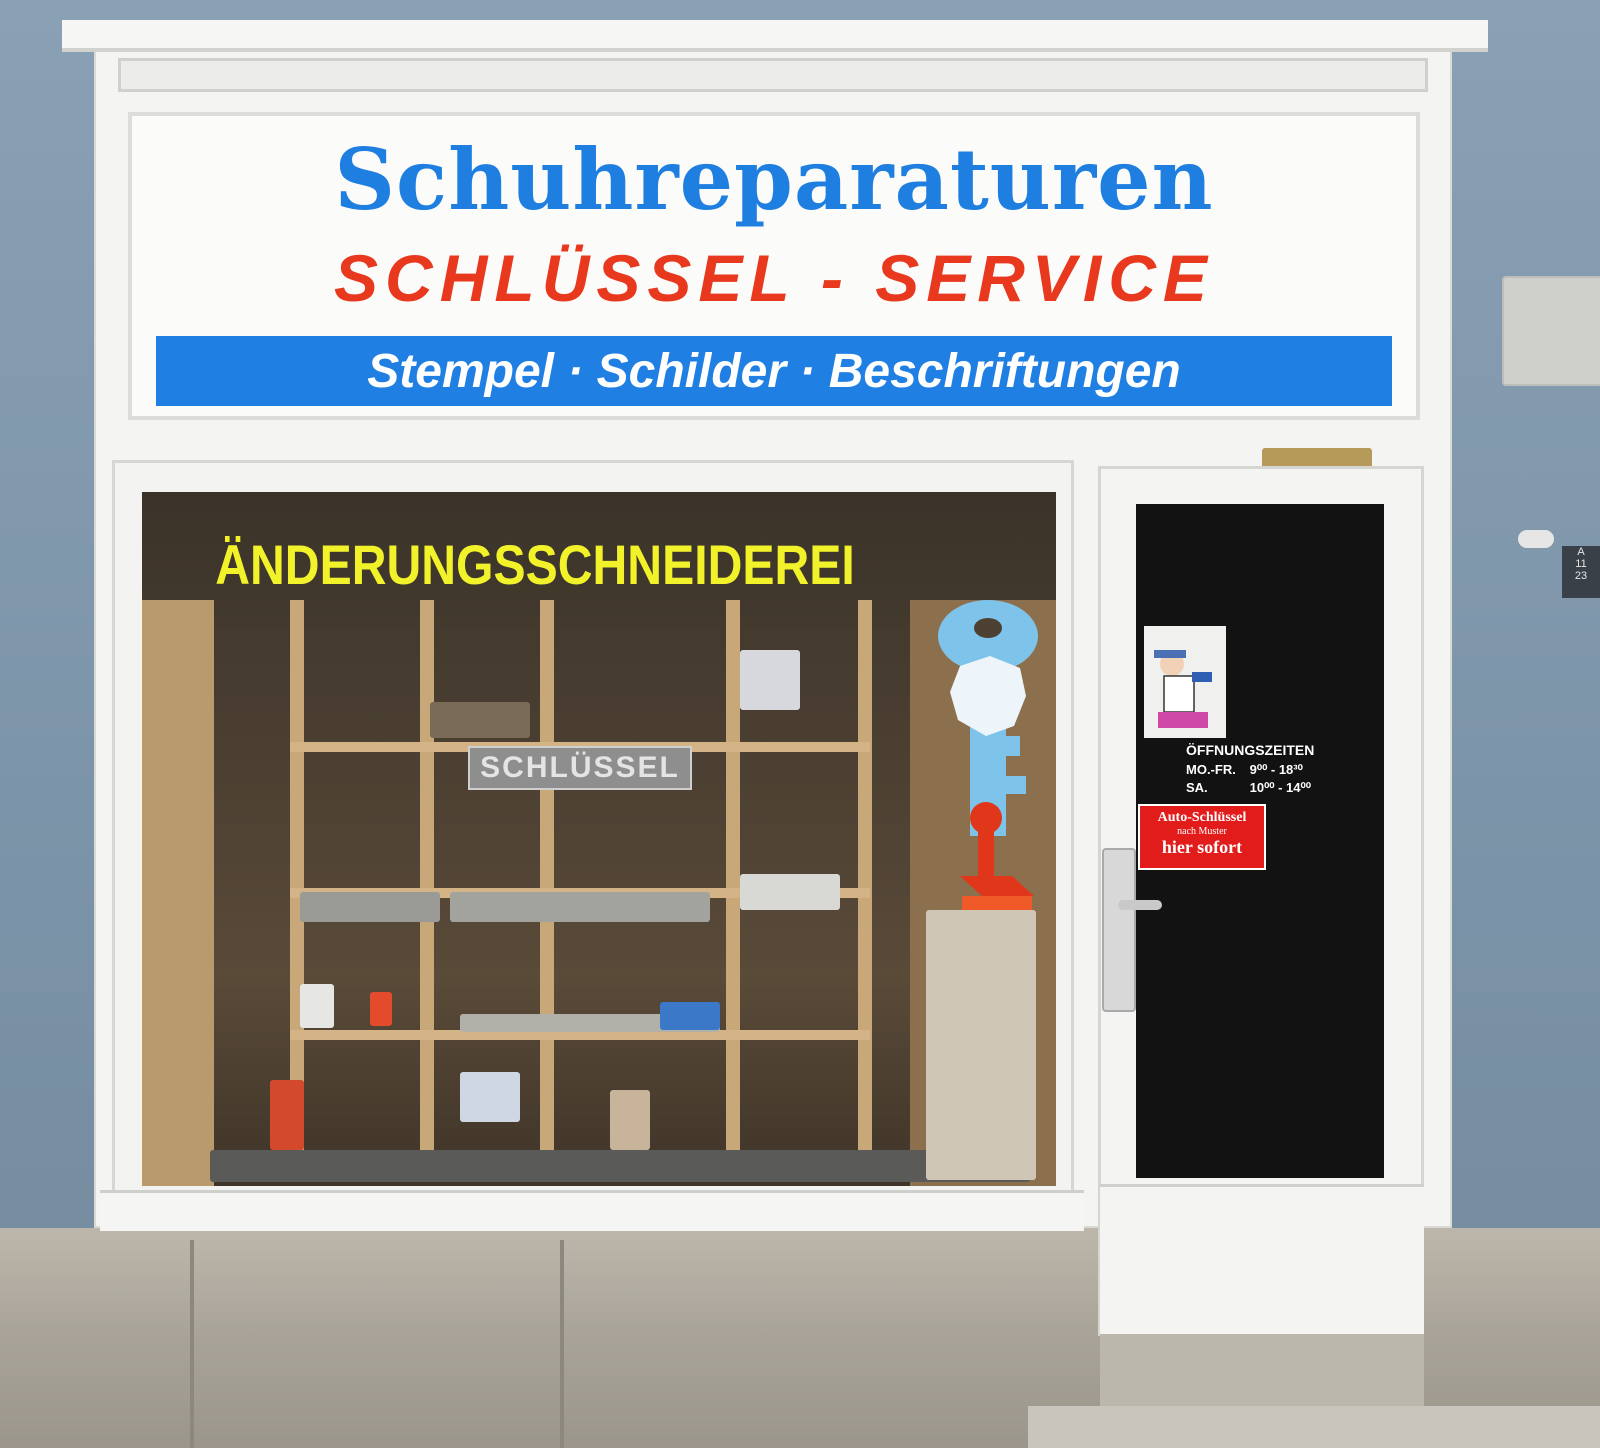  I want to click on opening-hours-row: SA. 10⁰⁰ - 14⁰⁰, so click(1248, 788).